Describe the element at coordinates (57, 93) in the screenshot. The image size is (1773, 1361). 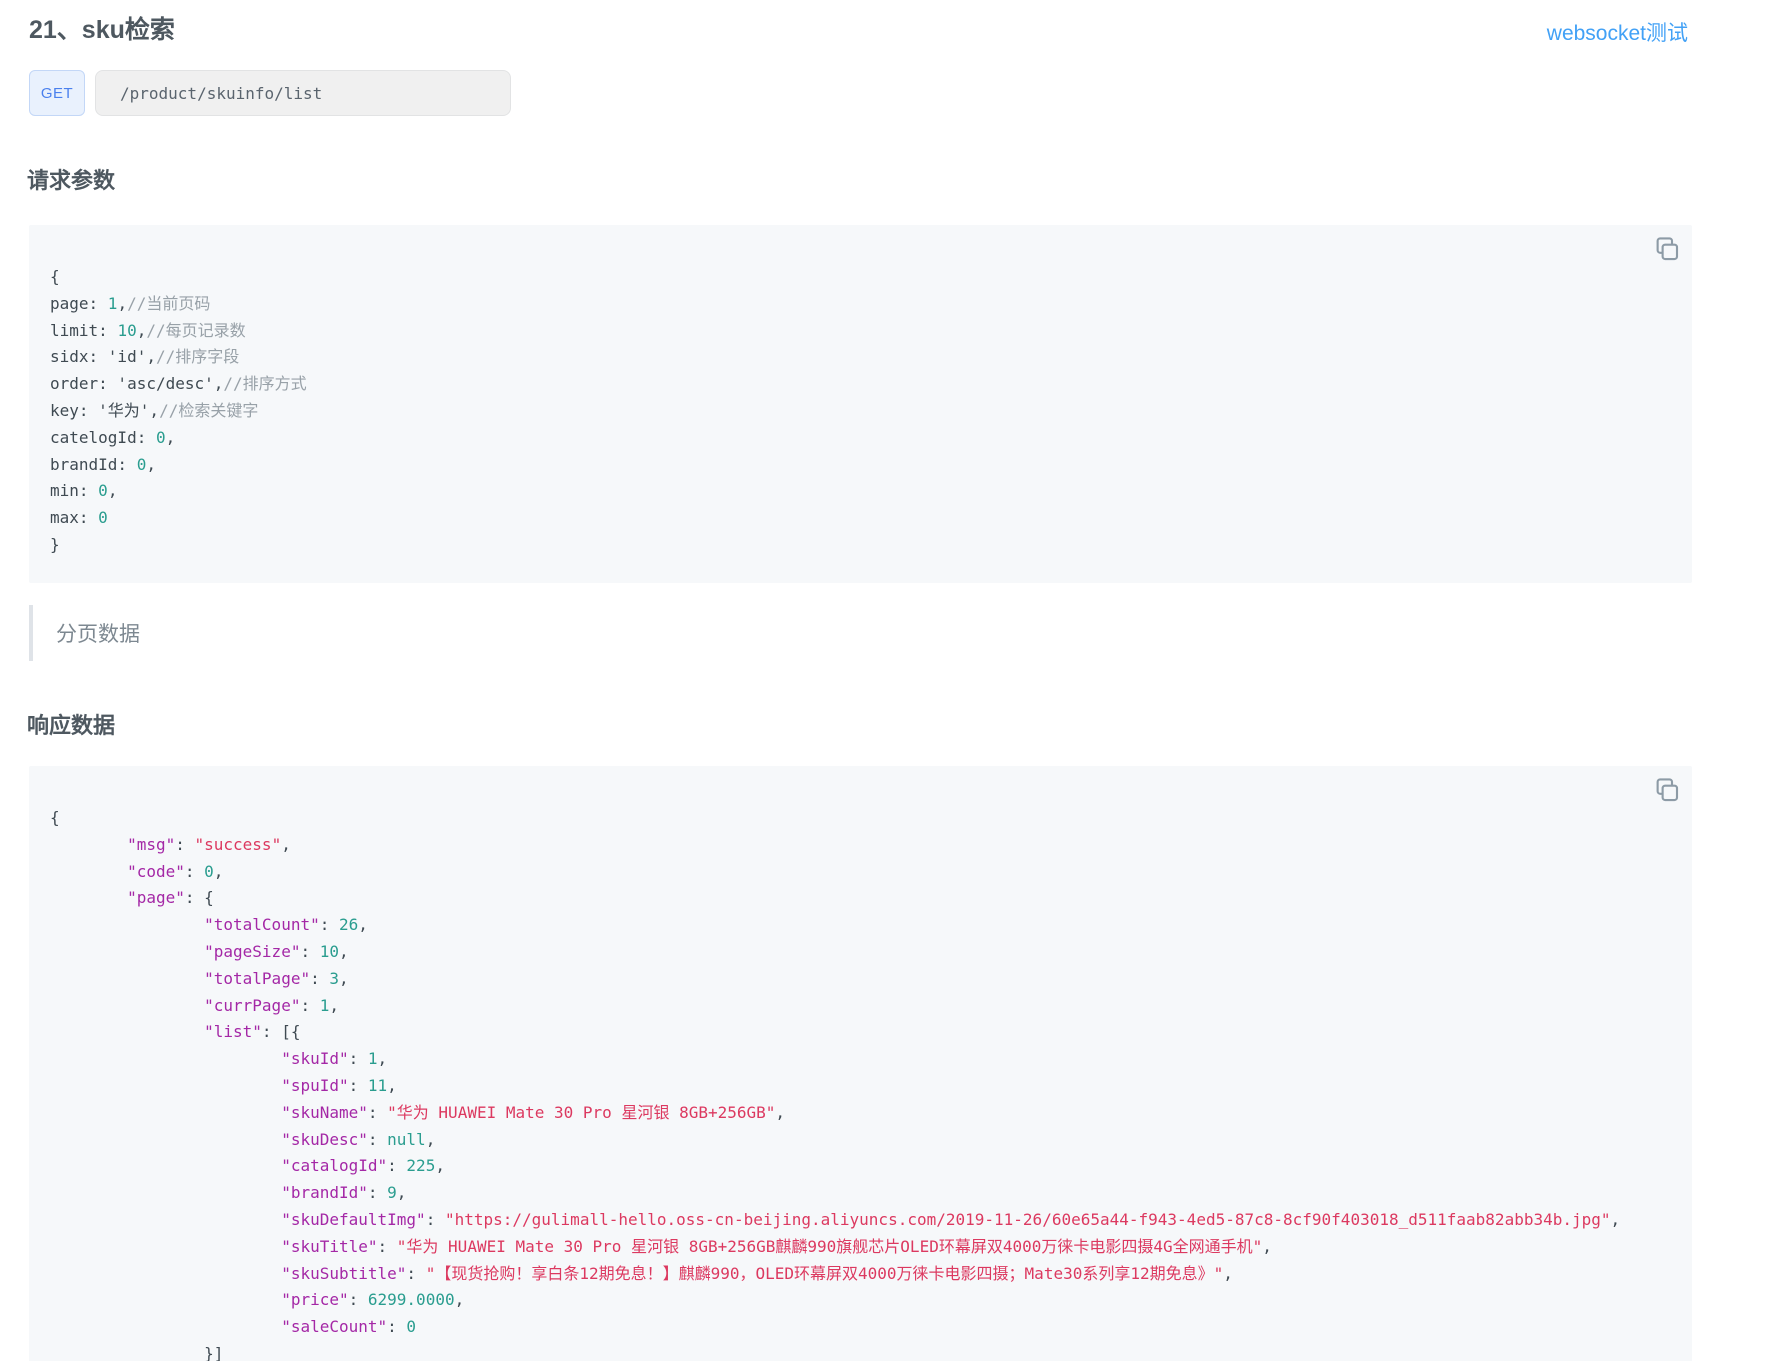
I see `http-method-badge: GET` at that location.